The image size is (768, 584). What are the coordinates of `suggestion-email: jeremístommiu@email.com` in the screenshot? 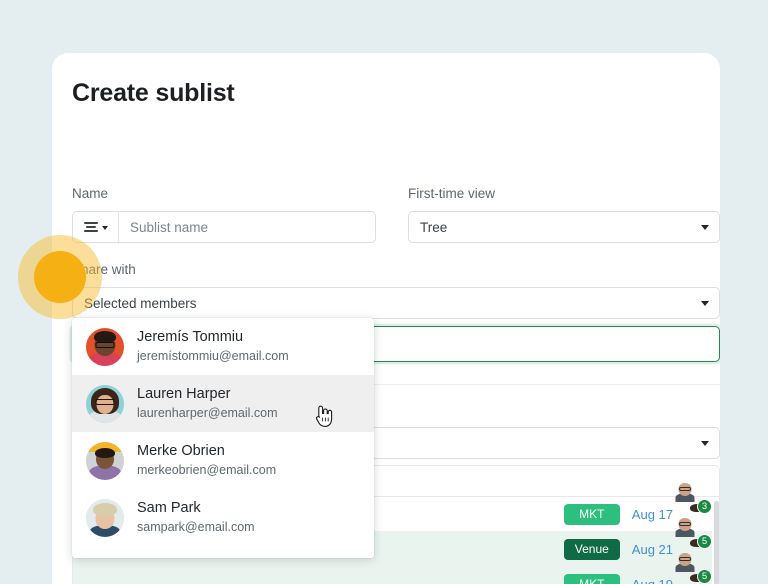 It's located at (213, 355).